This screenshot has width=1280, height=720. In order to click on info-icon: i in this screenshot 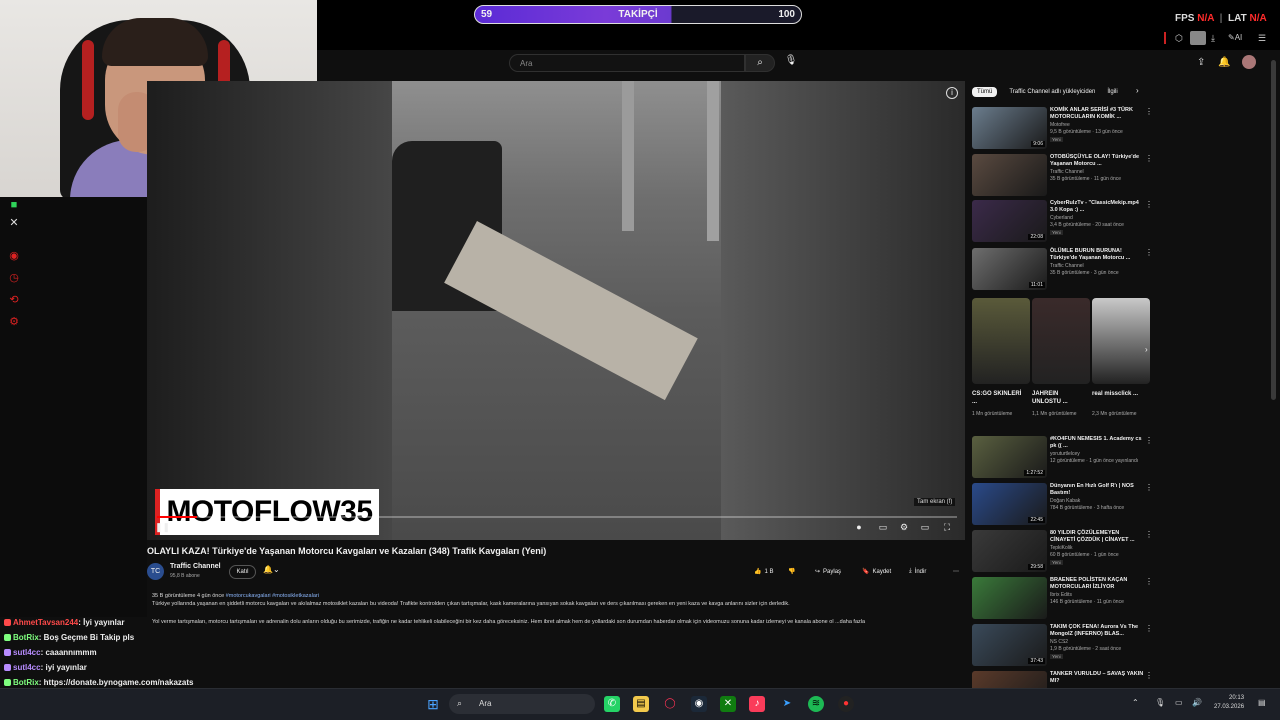, I will do `click(952, 93)`.